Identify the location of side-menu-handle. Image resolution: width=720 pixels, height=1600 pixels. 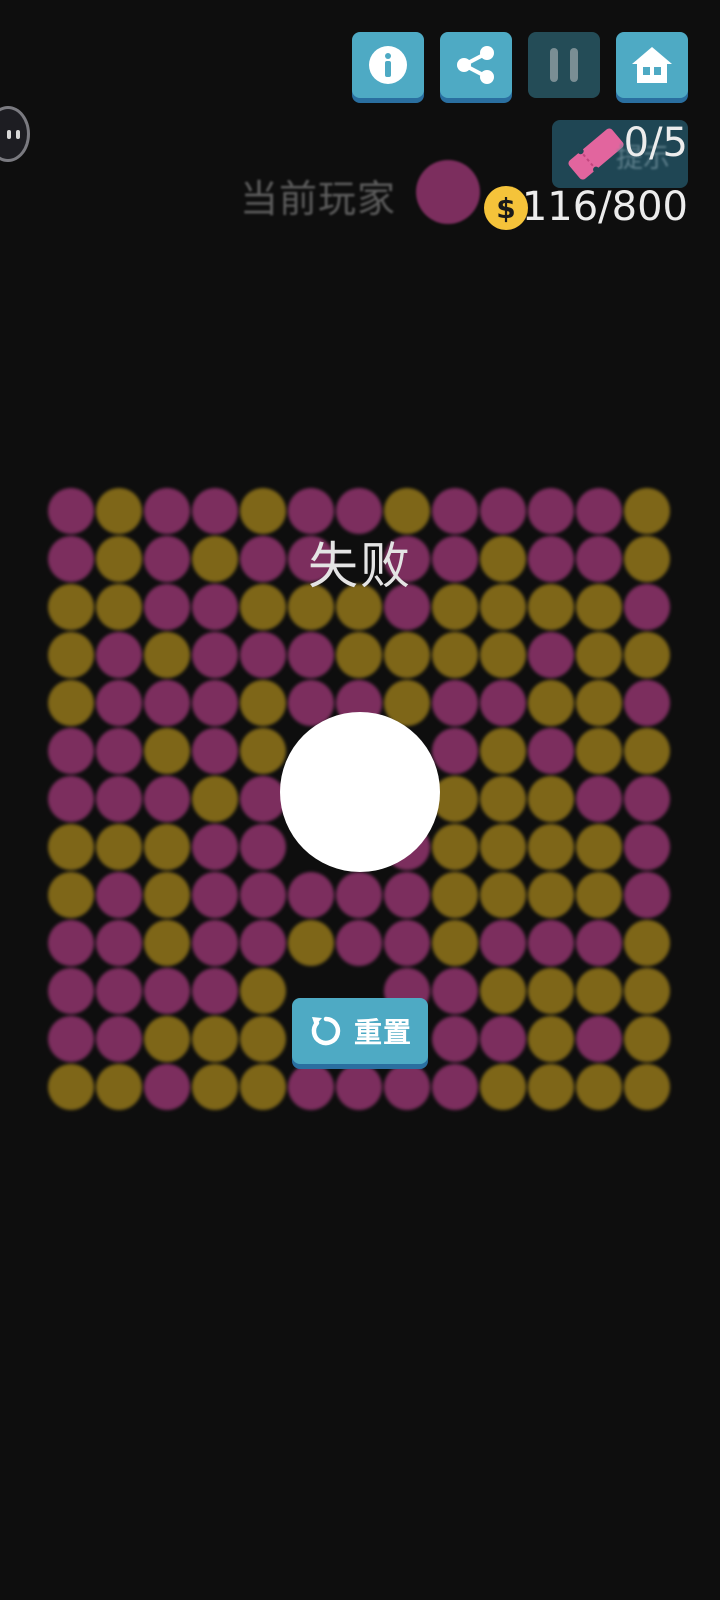
(15, 134).